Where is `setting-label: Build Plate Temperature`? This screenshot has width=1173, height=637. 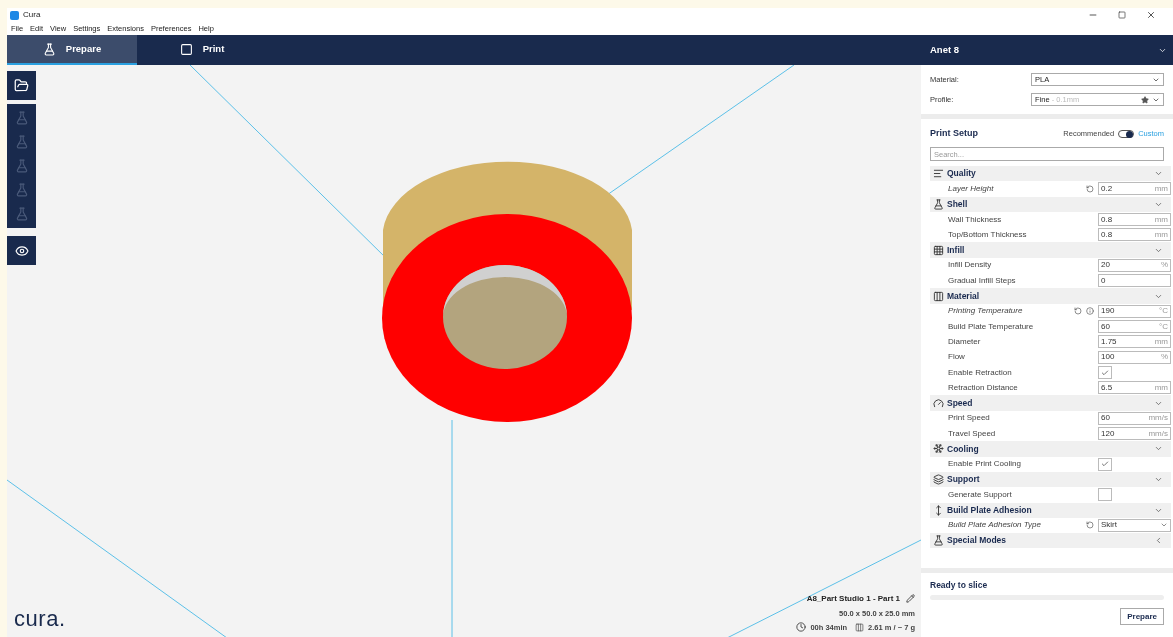
setting-label: Build Plate Temperature is located at coordinates (991, 326).